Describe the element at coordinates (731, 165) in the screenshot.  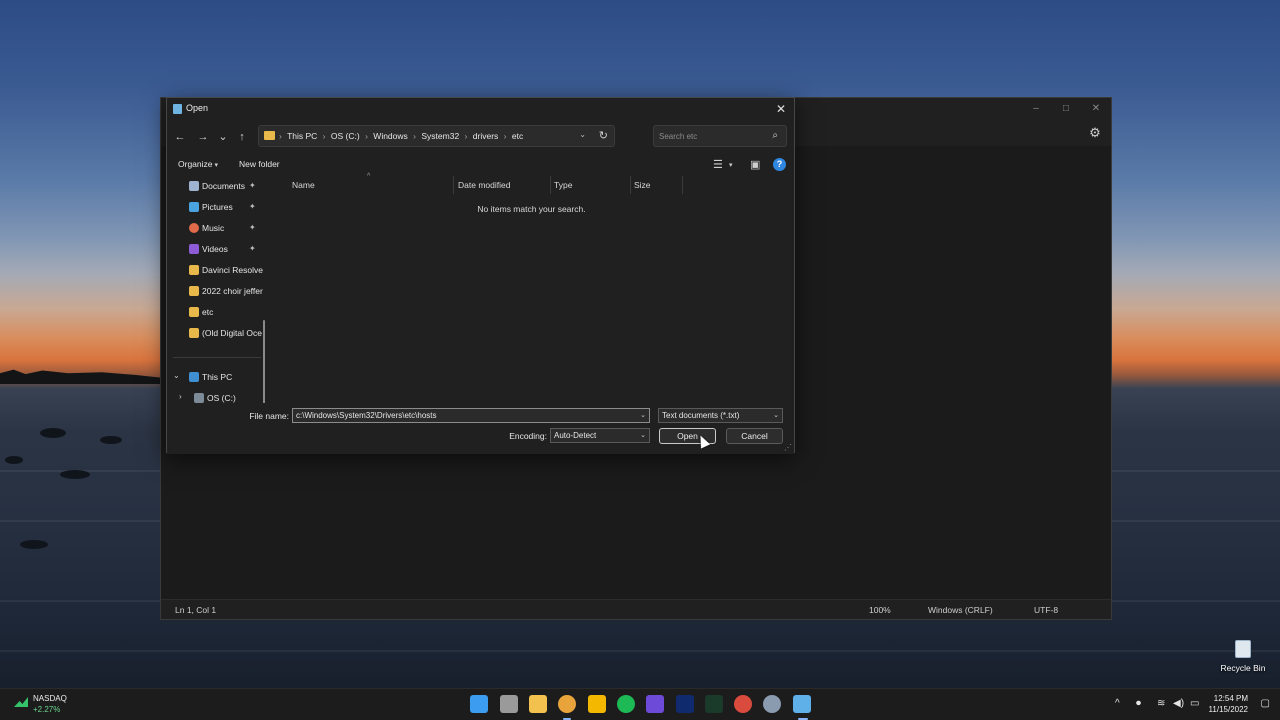
I see `caret-down-icon: ▾` at that location.